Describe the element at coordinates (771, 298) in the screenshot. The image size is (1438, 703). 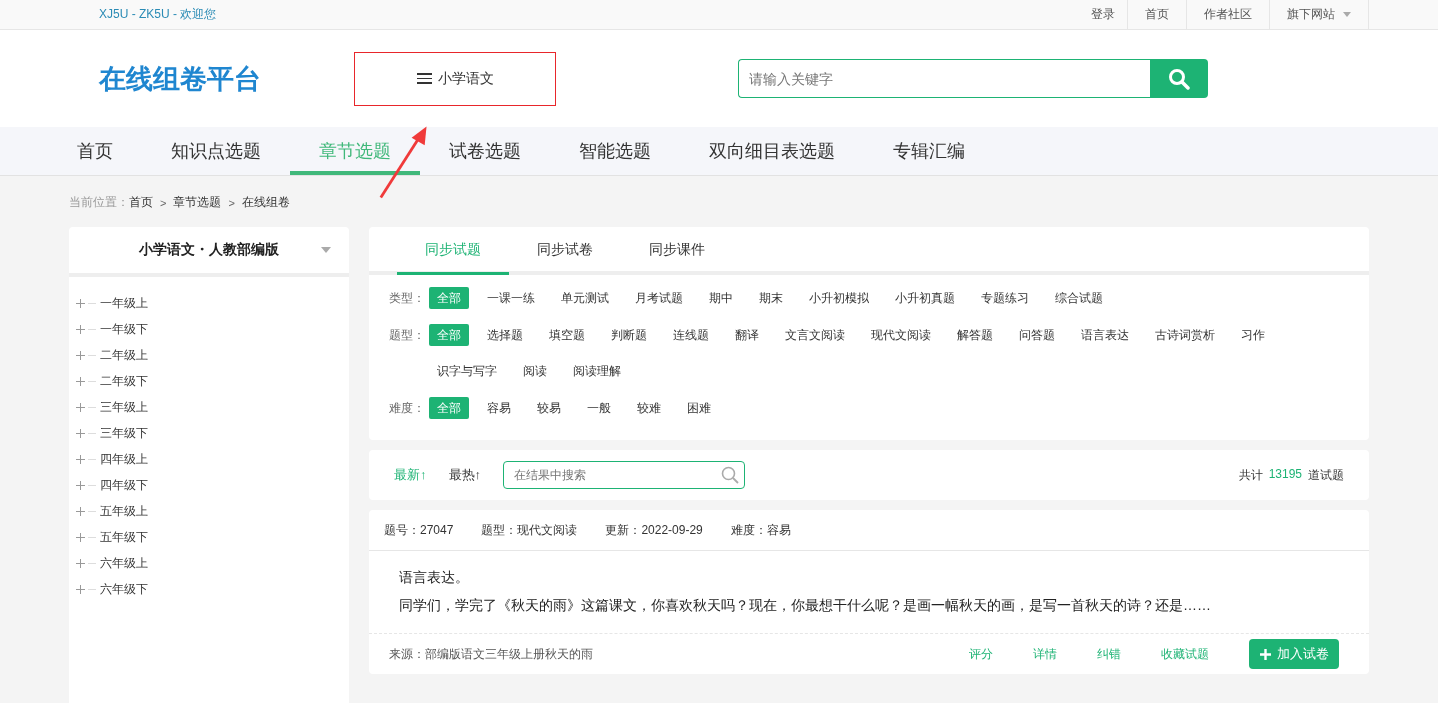
I see `filter-option: 期末` at that location.